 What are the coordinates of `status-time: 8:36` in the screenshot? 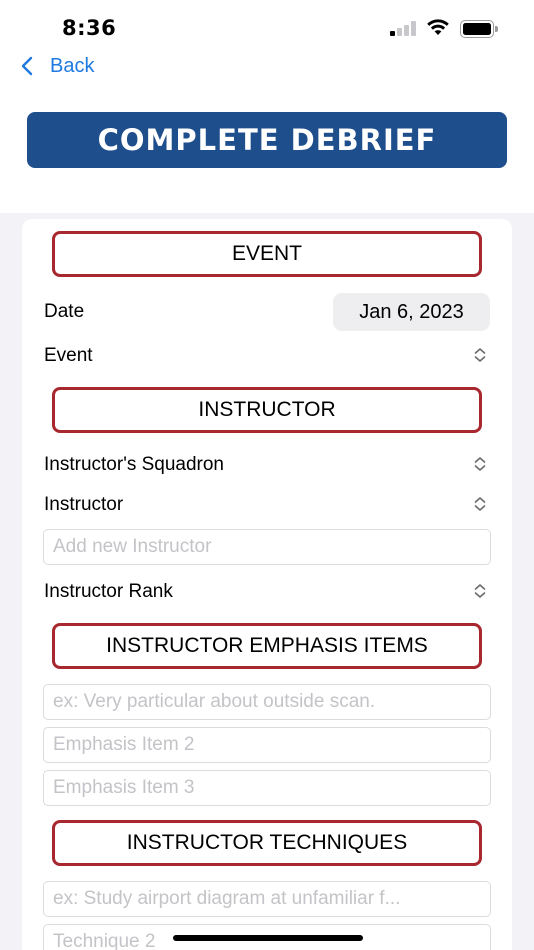 It's located at (89, 28).